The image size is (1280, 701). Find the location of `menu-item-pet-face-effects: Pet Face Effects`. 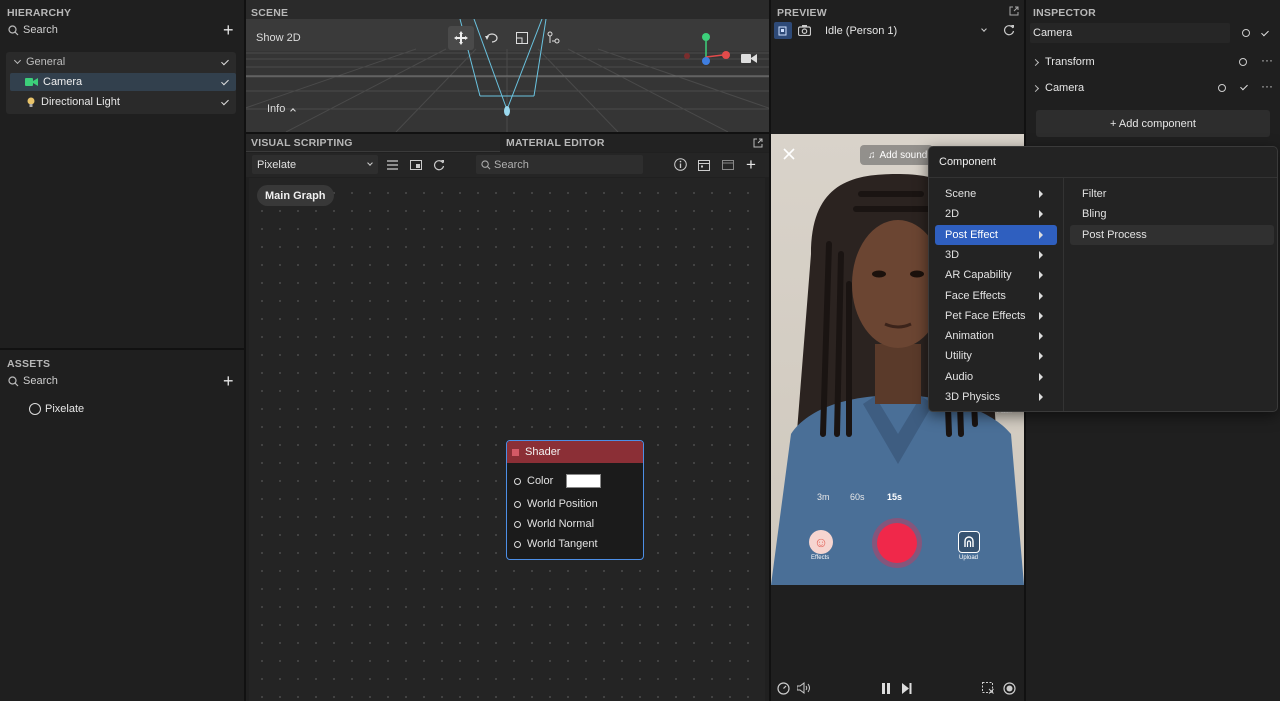

menu-item-pet-face-effects: Pet Face Effects is located at coordinates (996, 316).